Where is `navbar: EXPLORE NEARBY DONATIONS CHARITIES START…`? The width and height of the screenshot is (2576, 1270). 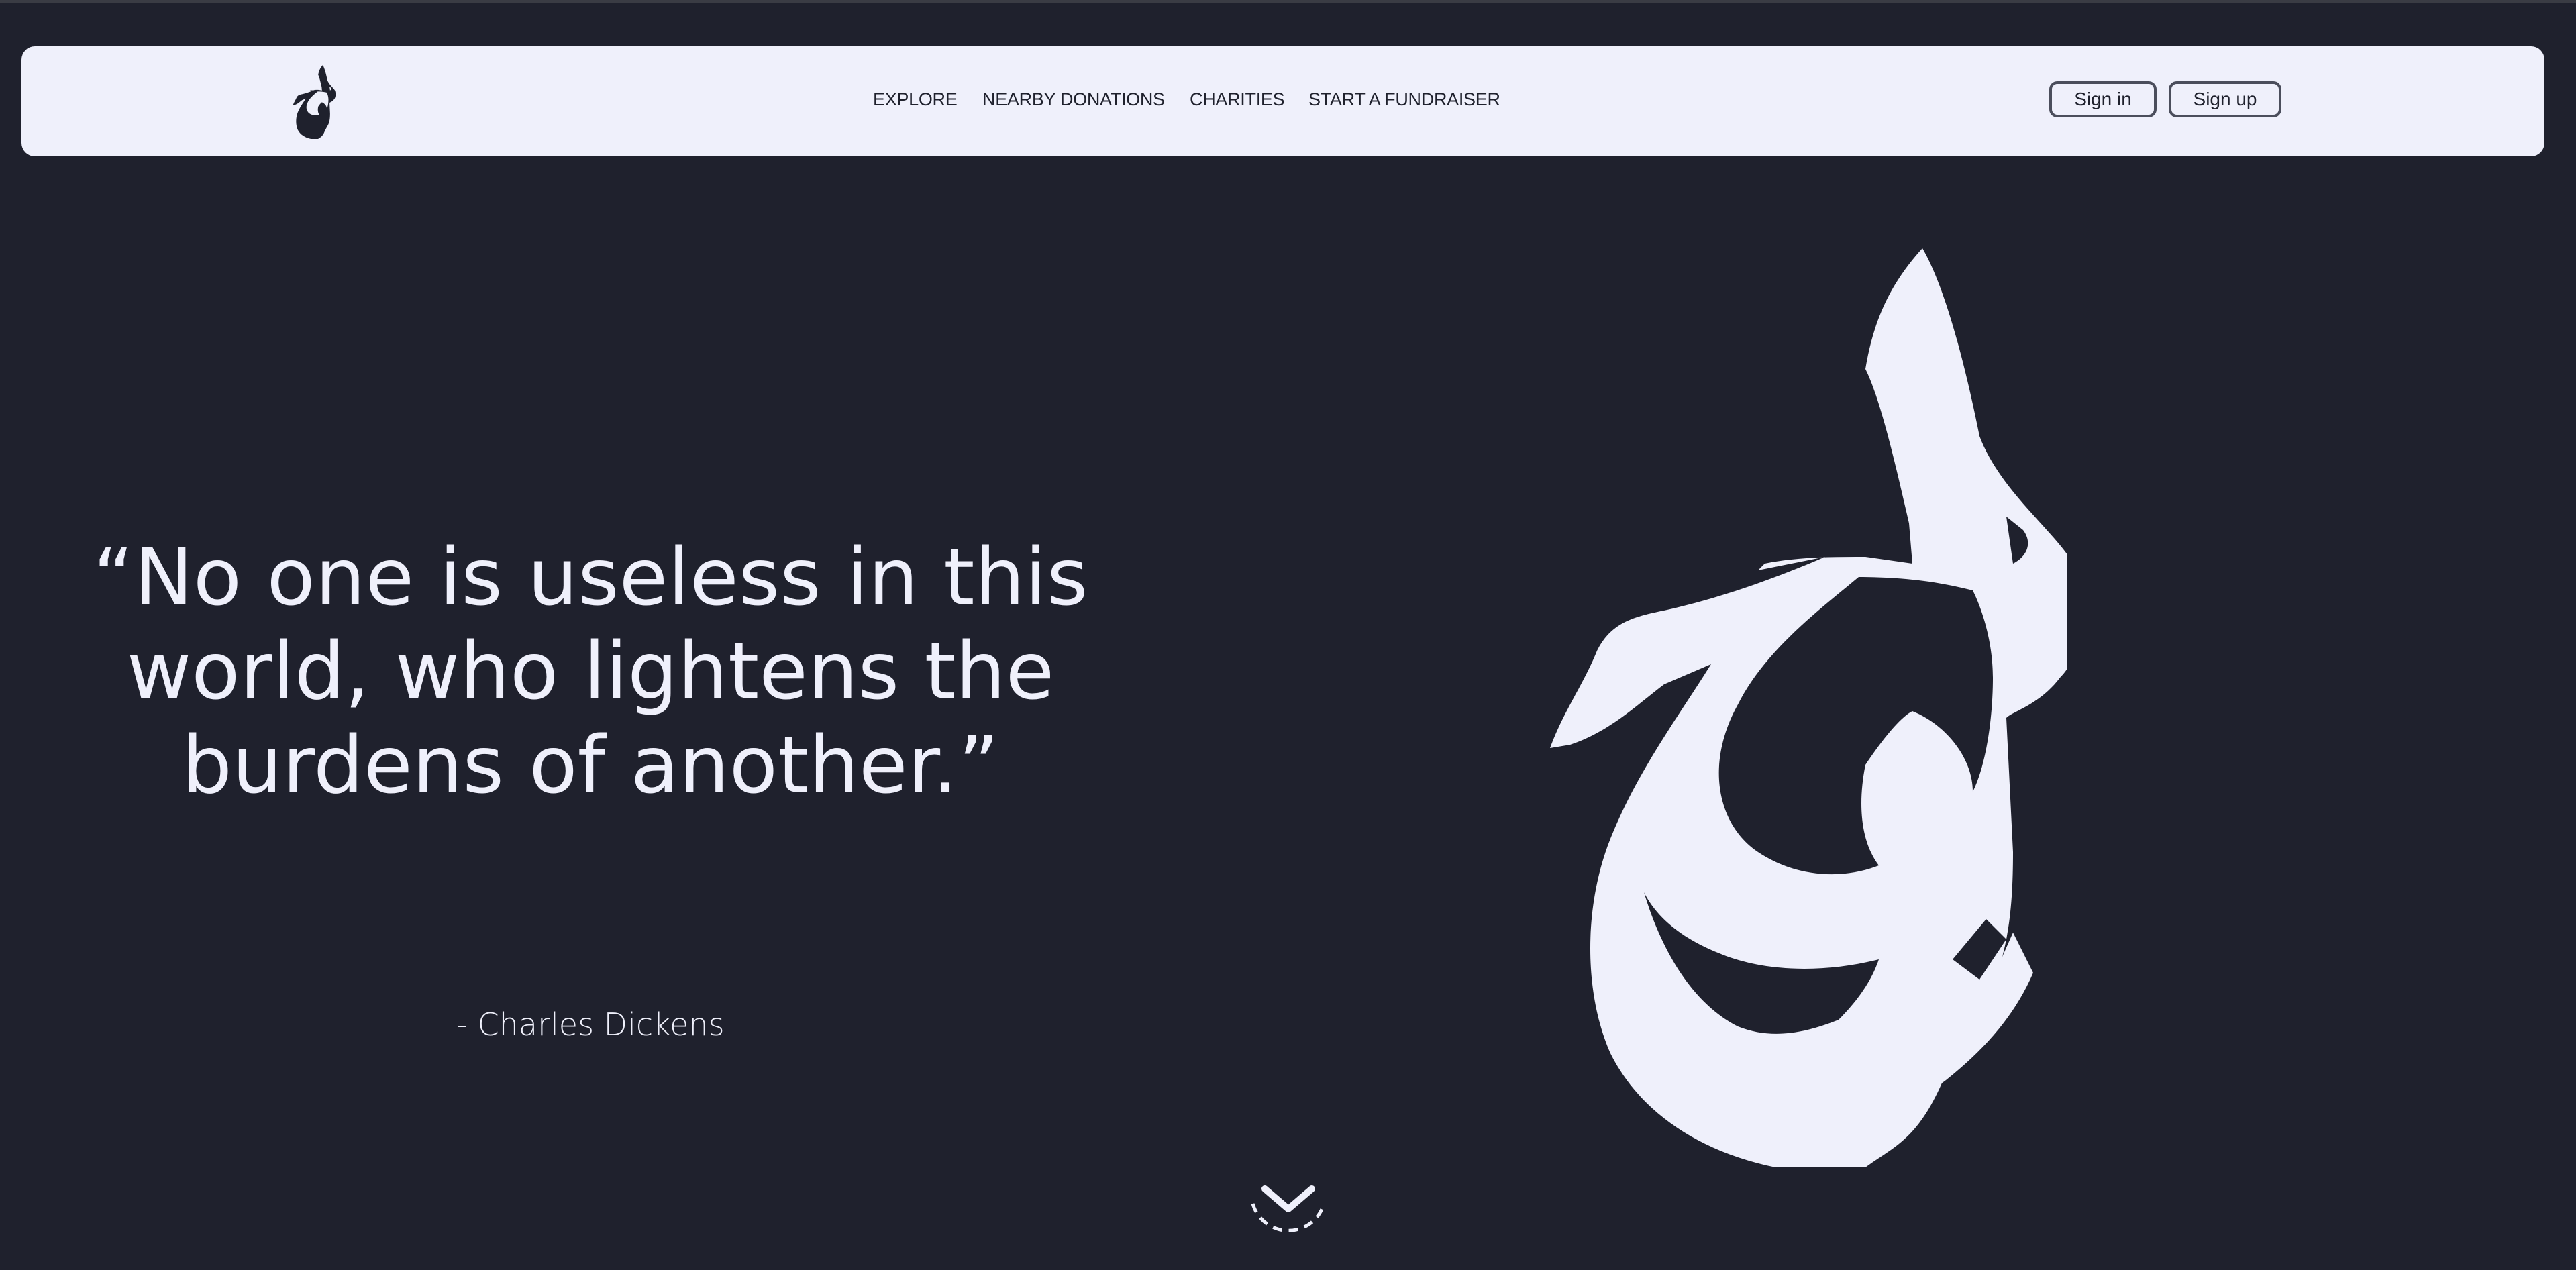
navbar: EXPLORE NEARBY DONATIONS CHARITIES START… is located at coordinates (1282, 101).